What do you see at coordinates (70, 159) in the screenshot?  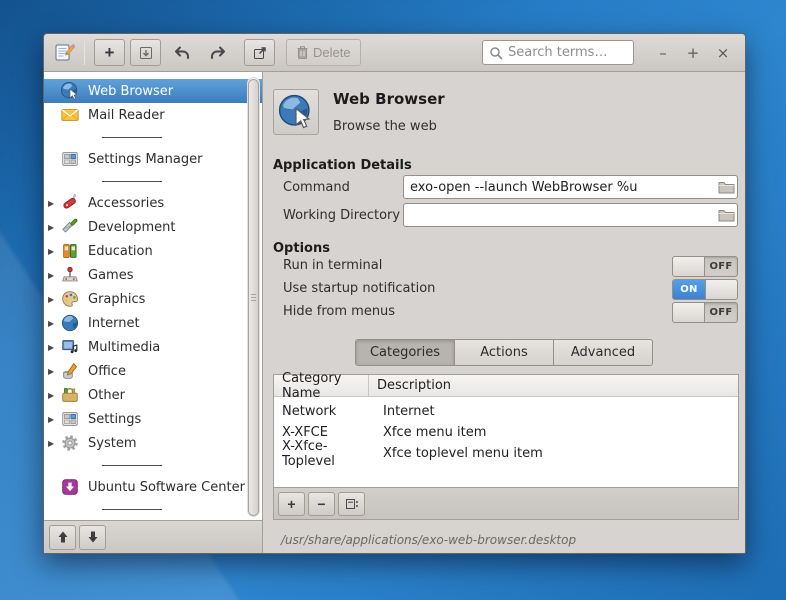 I see `settings-manager-icon` at bounding box center [70, 159].